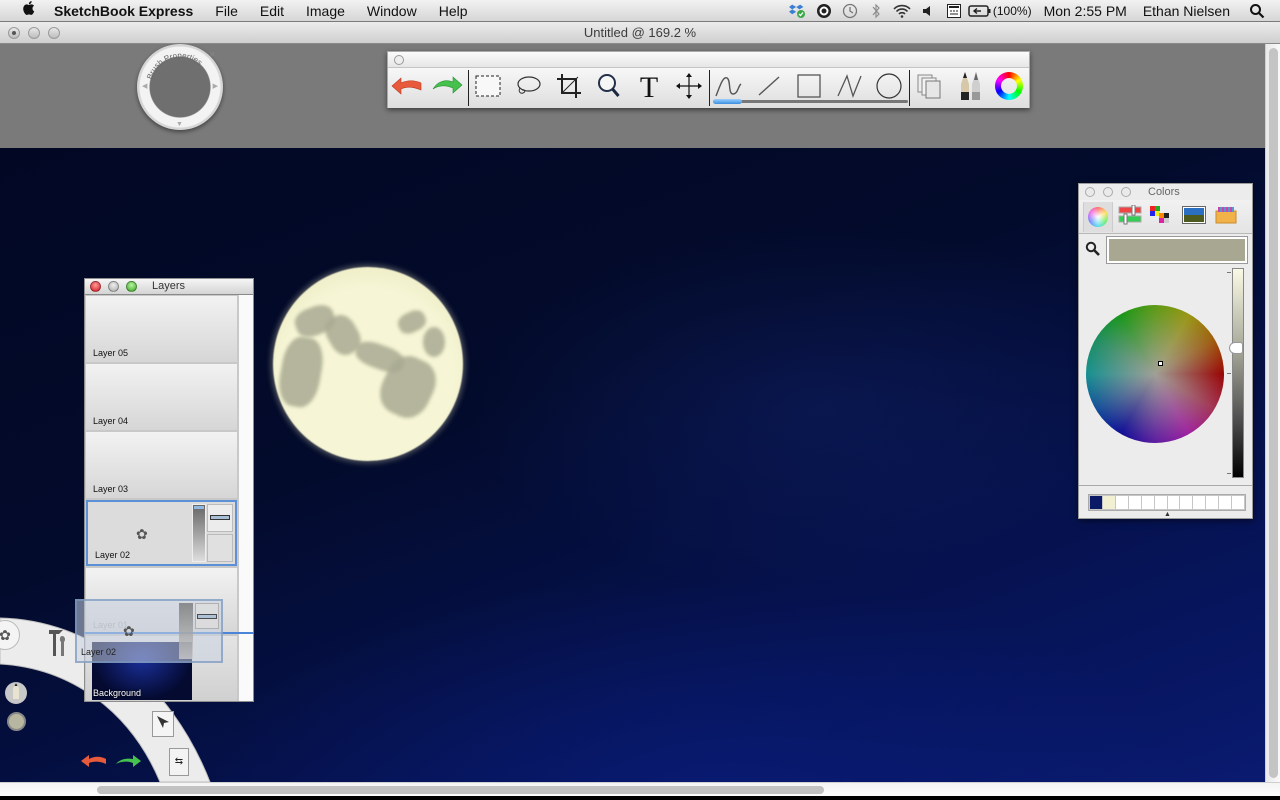 Image resolution: width=1280 pixels, height=800 pixels. I want to click on lagoon-color-puck, so click(16, 721).